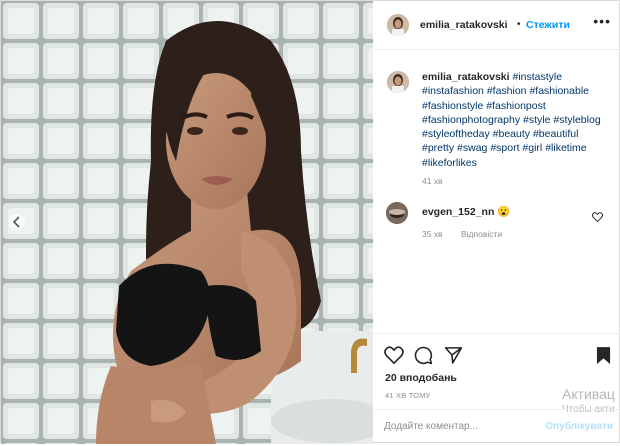  I want to click on more-options-icon: •••, so click(602, 21).